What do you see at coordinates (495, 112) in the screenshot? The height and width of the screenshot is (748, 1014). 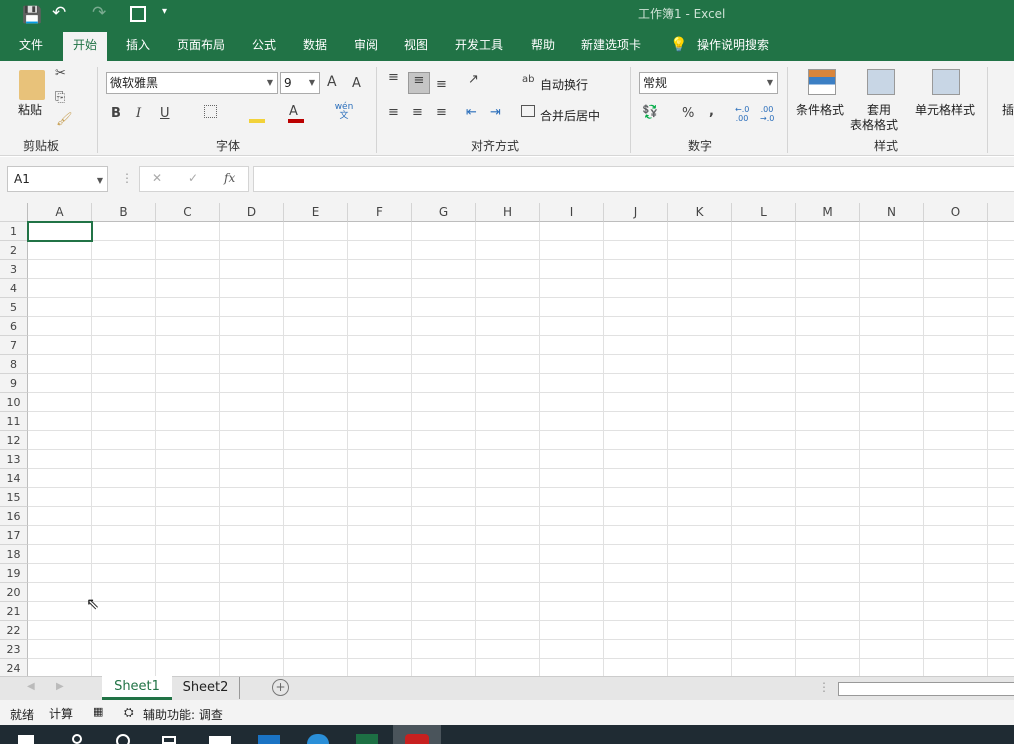 I see `increase-indent-icon: ⇥` at bounding box center [495, 112].